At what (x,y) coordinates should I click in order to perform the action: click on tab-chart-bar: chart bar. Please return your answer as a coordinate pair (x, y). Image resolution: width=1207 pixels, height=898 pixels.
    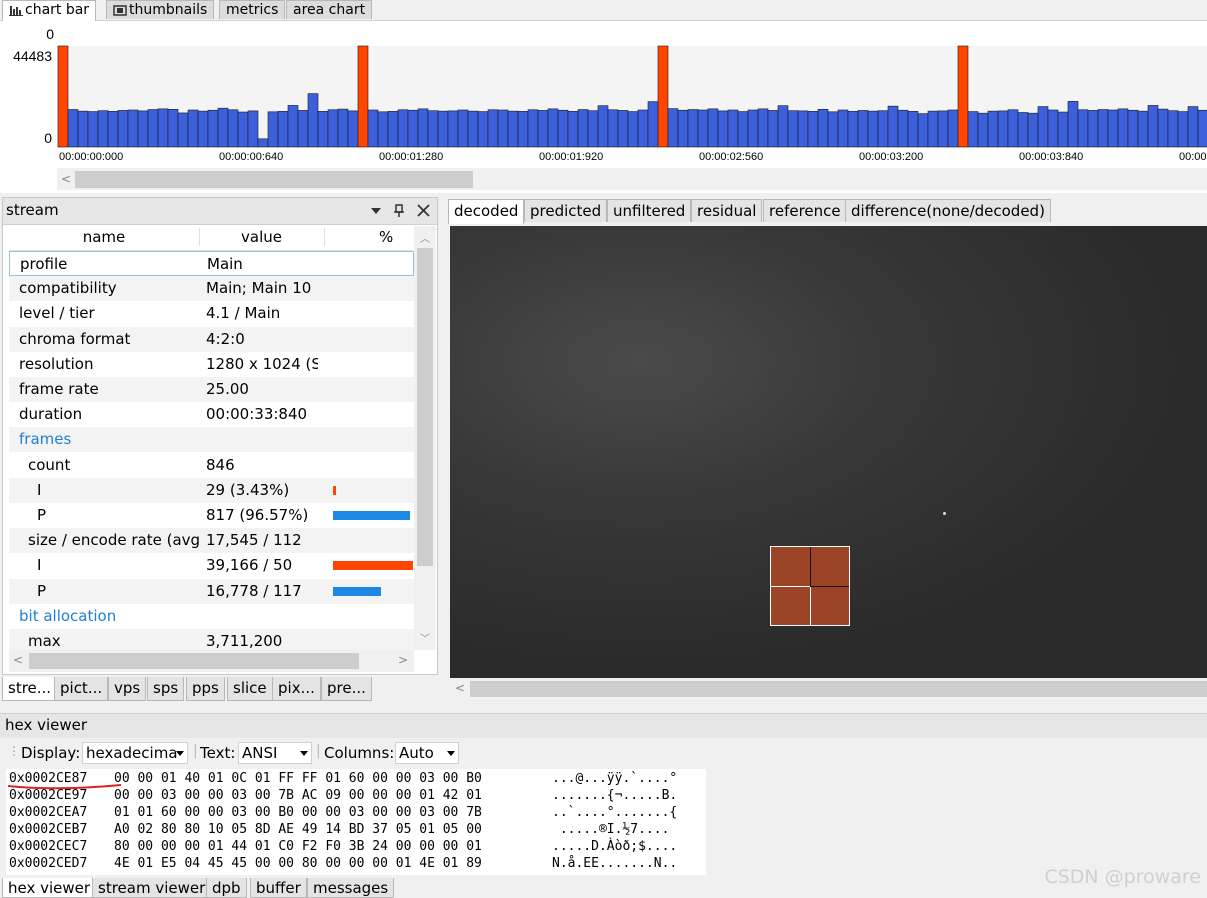
    Looking at the image, I should click on (49, 10).